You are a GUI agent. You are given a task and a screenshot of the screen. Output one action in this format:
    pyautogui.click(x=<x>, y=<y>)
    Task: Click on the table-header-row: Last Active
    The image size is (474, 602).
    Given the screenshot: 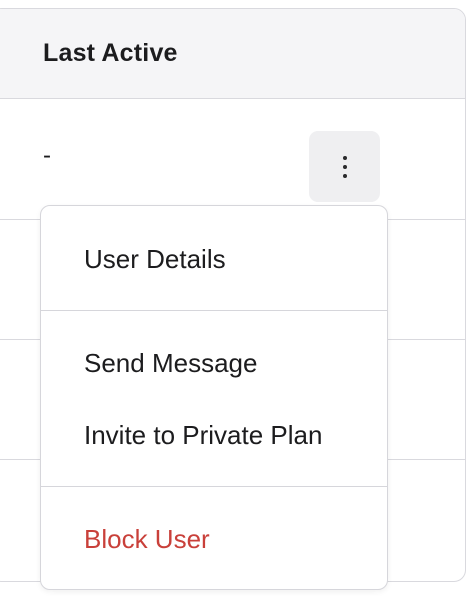 What is the action you would take?
    pyautogui.click(x=232, y=54)
    